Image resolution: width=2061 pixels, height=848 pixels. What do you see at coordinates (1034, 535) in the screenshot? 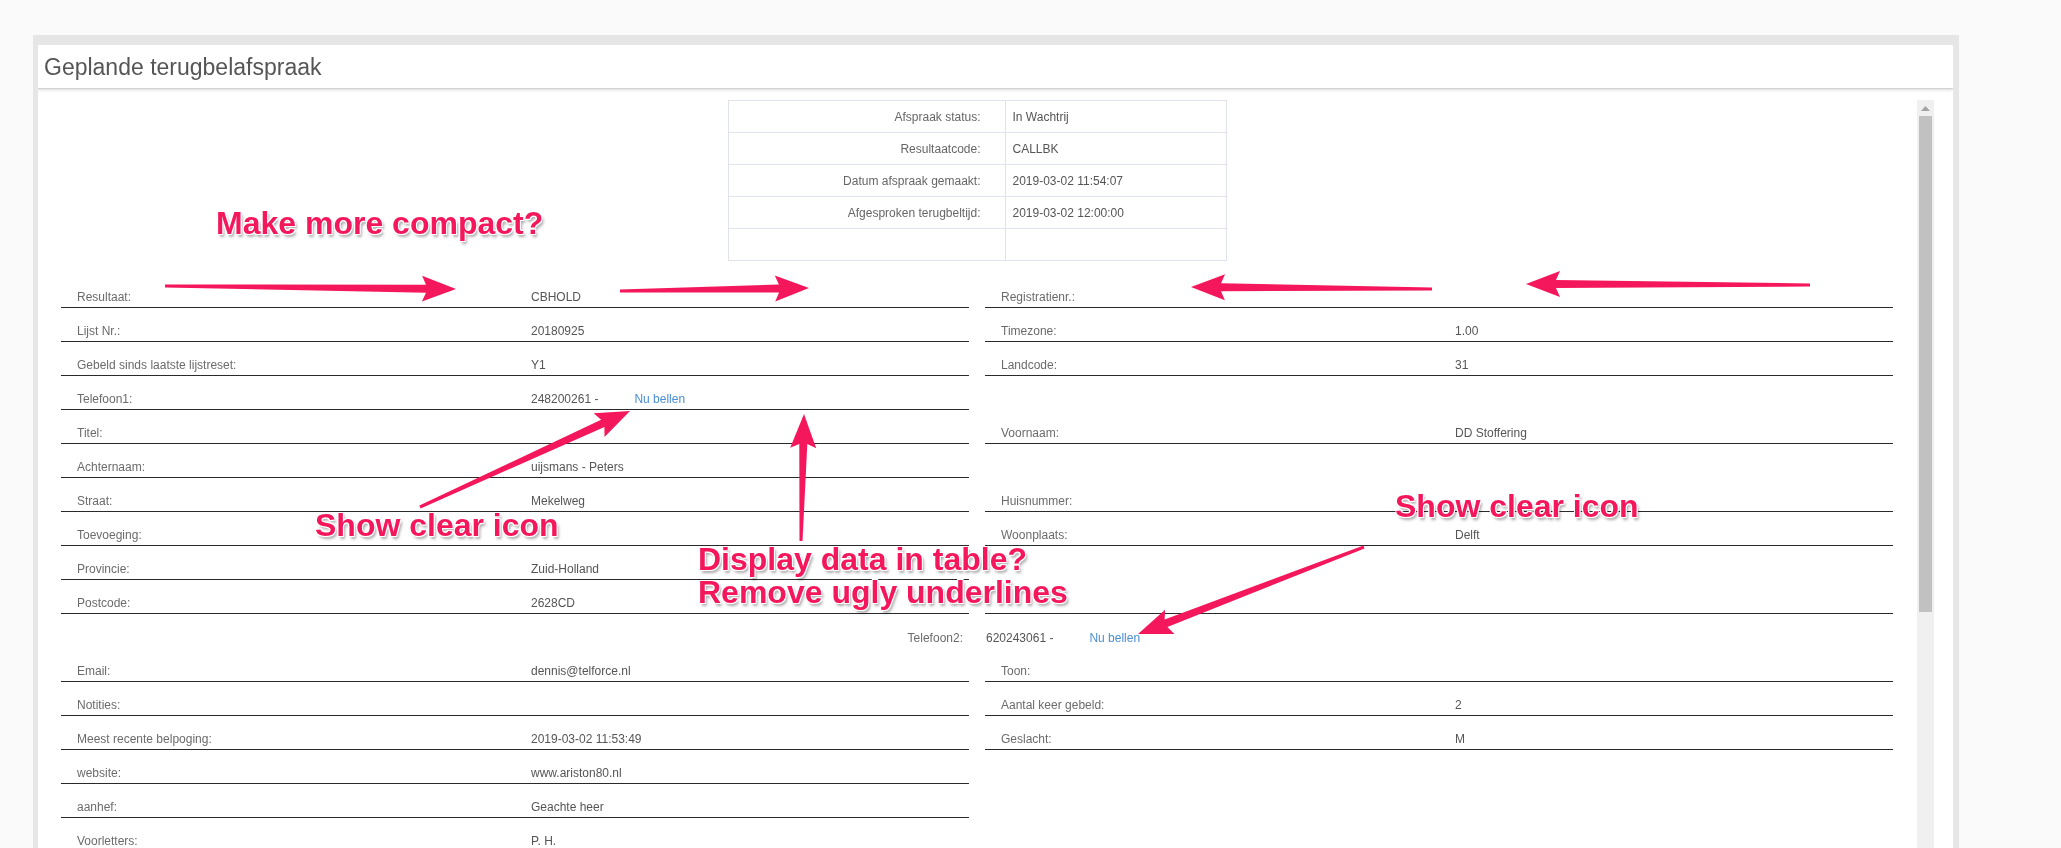
I see `field-label: Woonplaats:` at bounding box center [1034, 535].